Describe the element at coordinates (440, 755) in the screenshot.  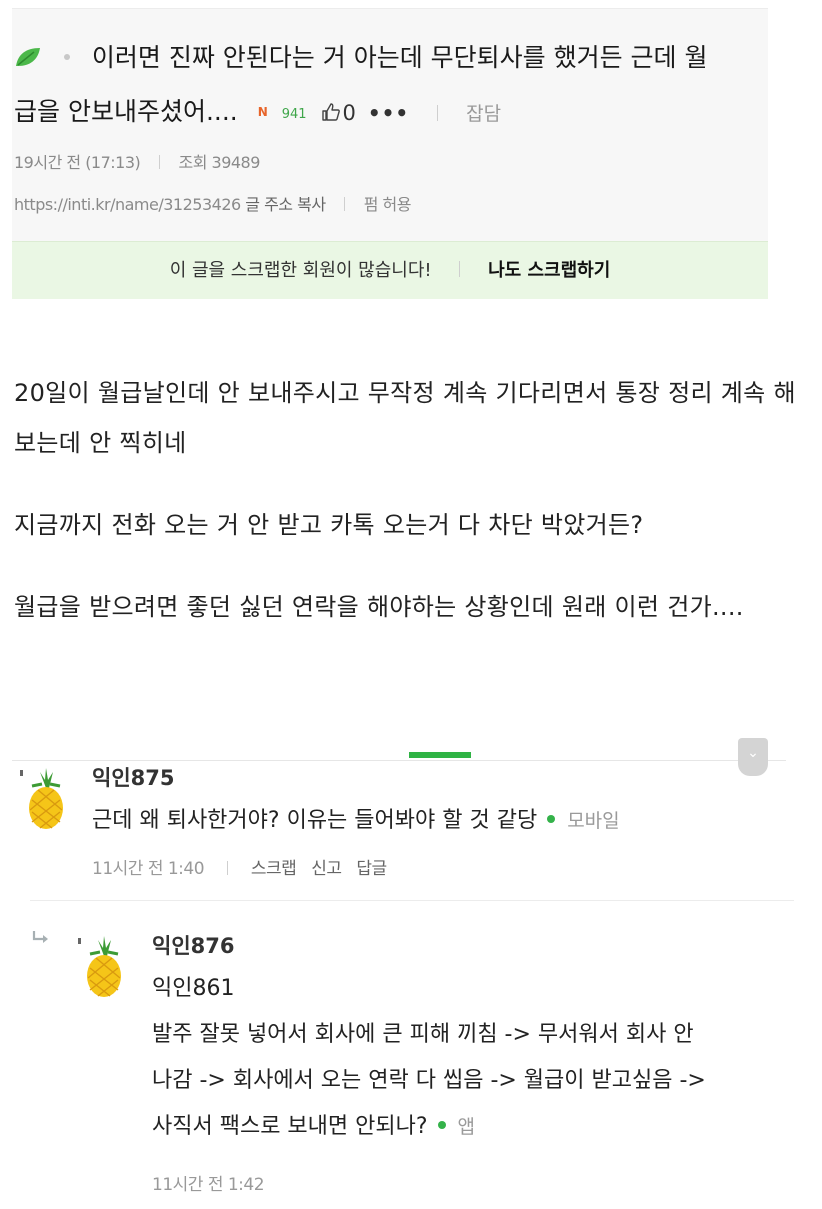
I see `comments-divider-accent` at that location.